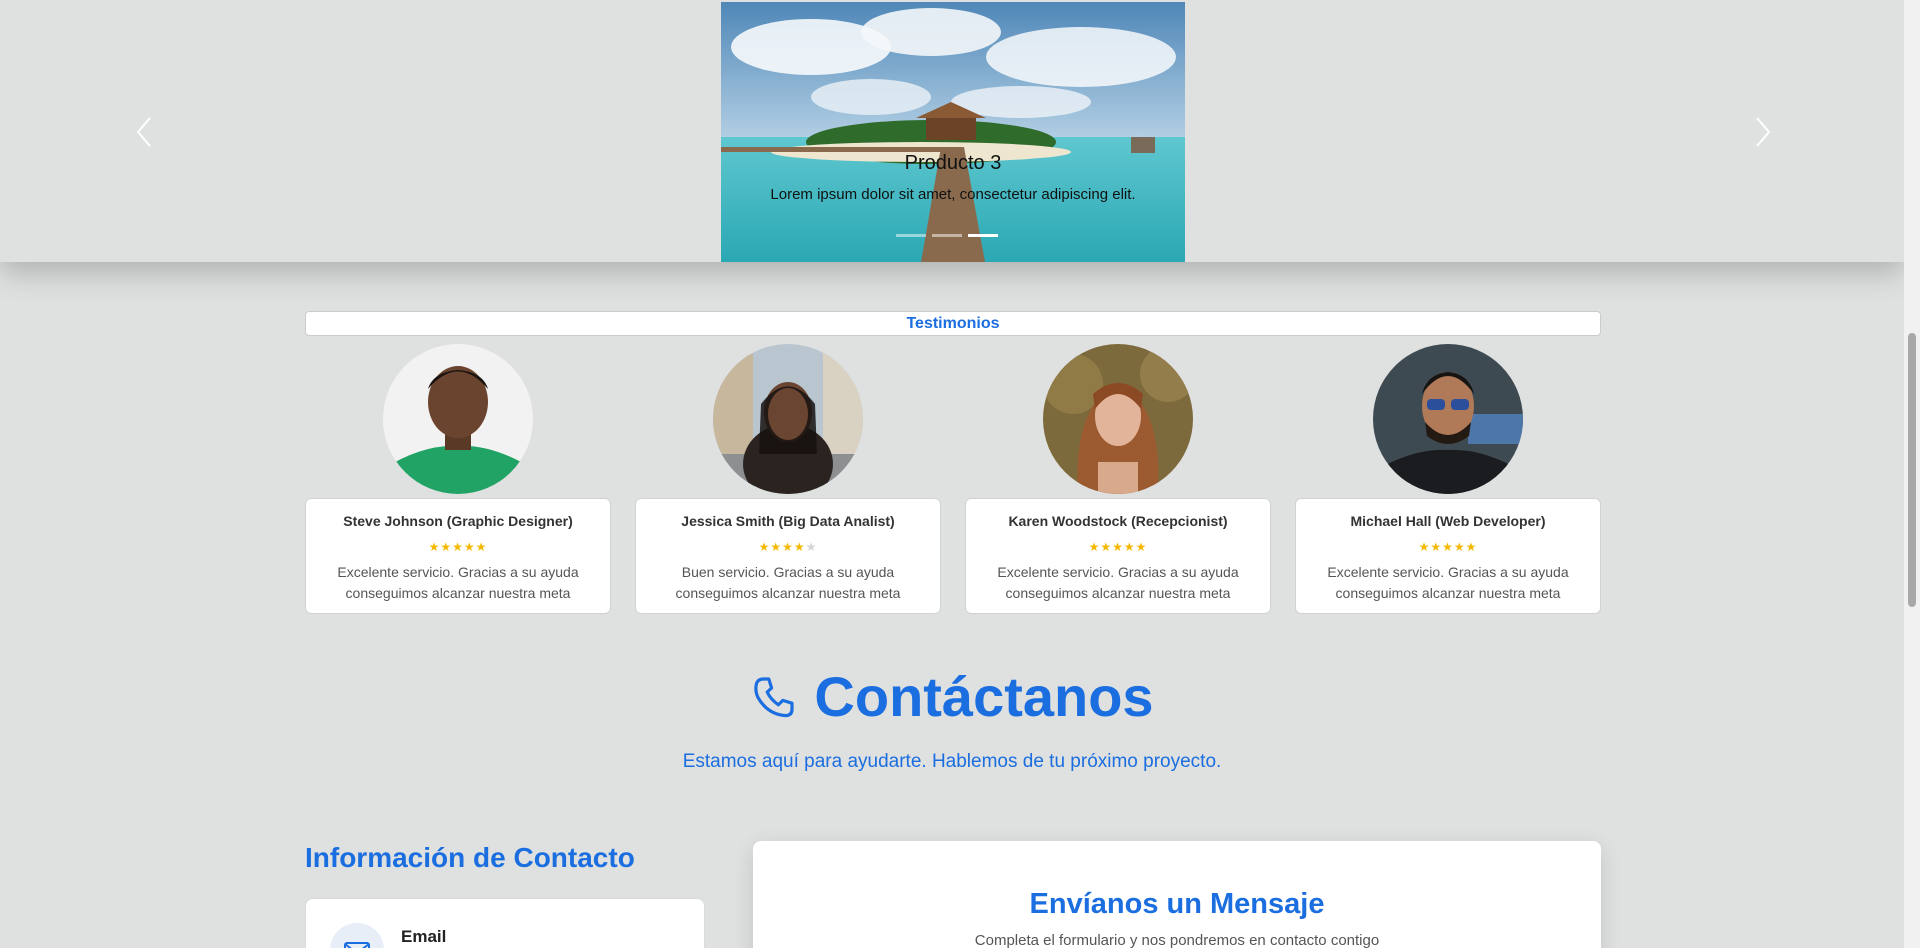 This screenshot has height=948, width=1920. Describe the element at coordinates (424, 936) in the screenshot. I see `email-label: Email` at that location.